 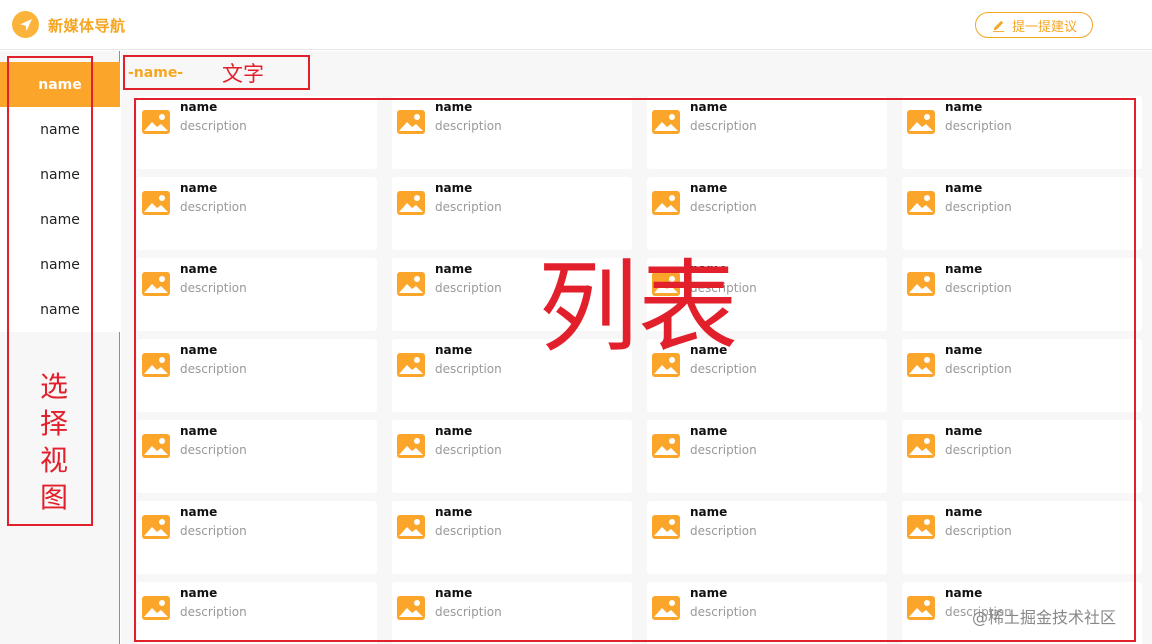 I want to click on suggest-button: 提一提建议, so click(x=1034, y=25).